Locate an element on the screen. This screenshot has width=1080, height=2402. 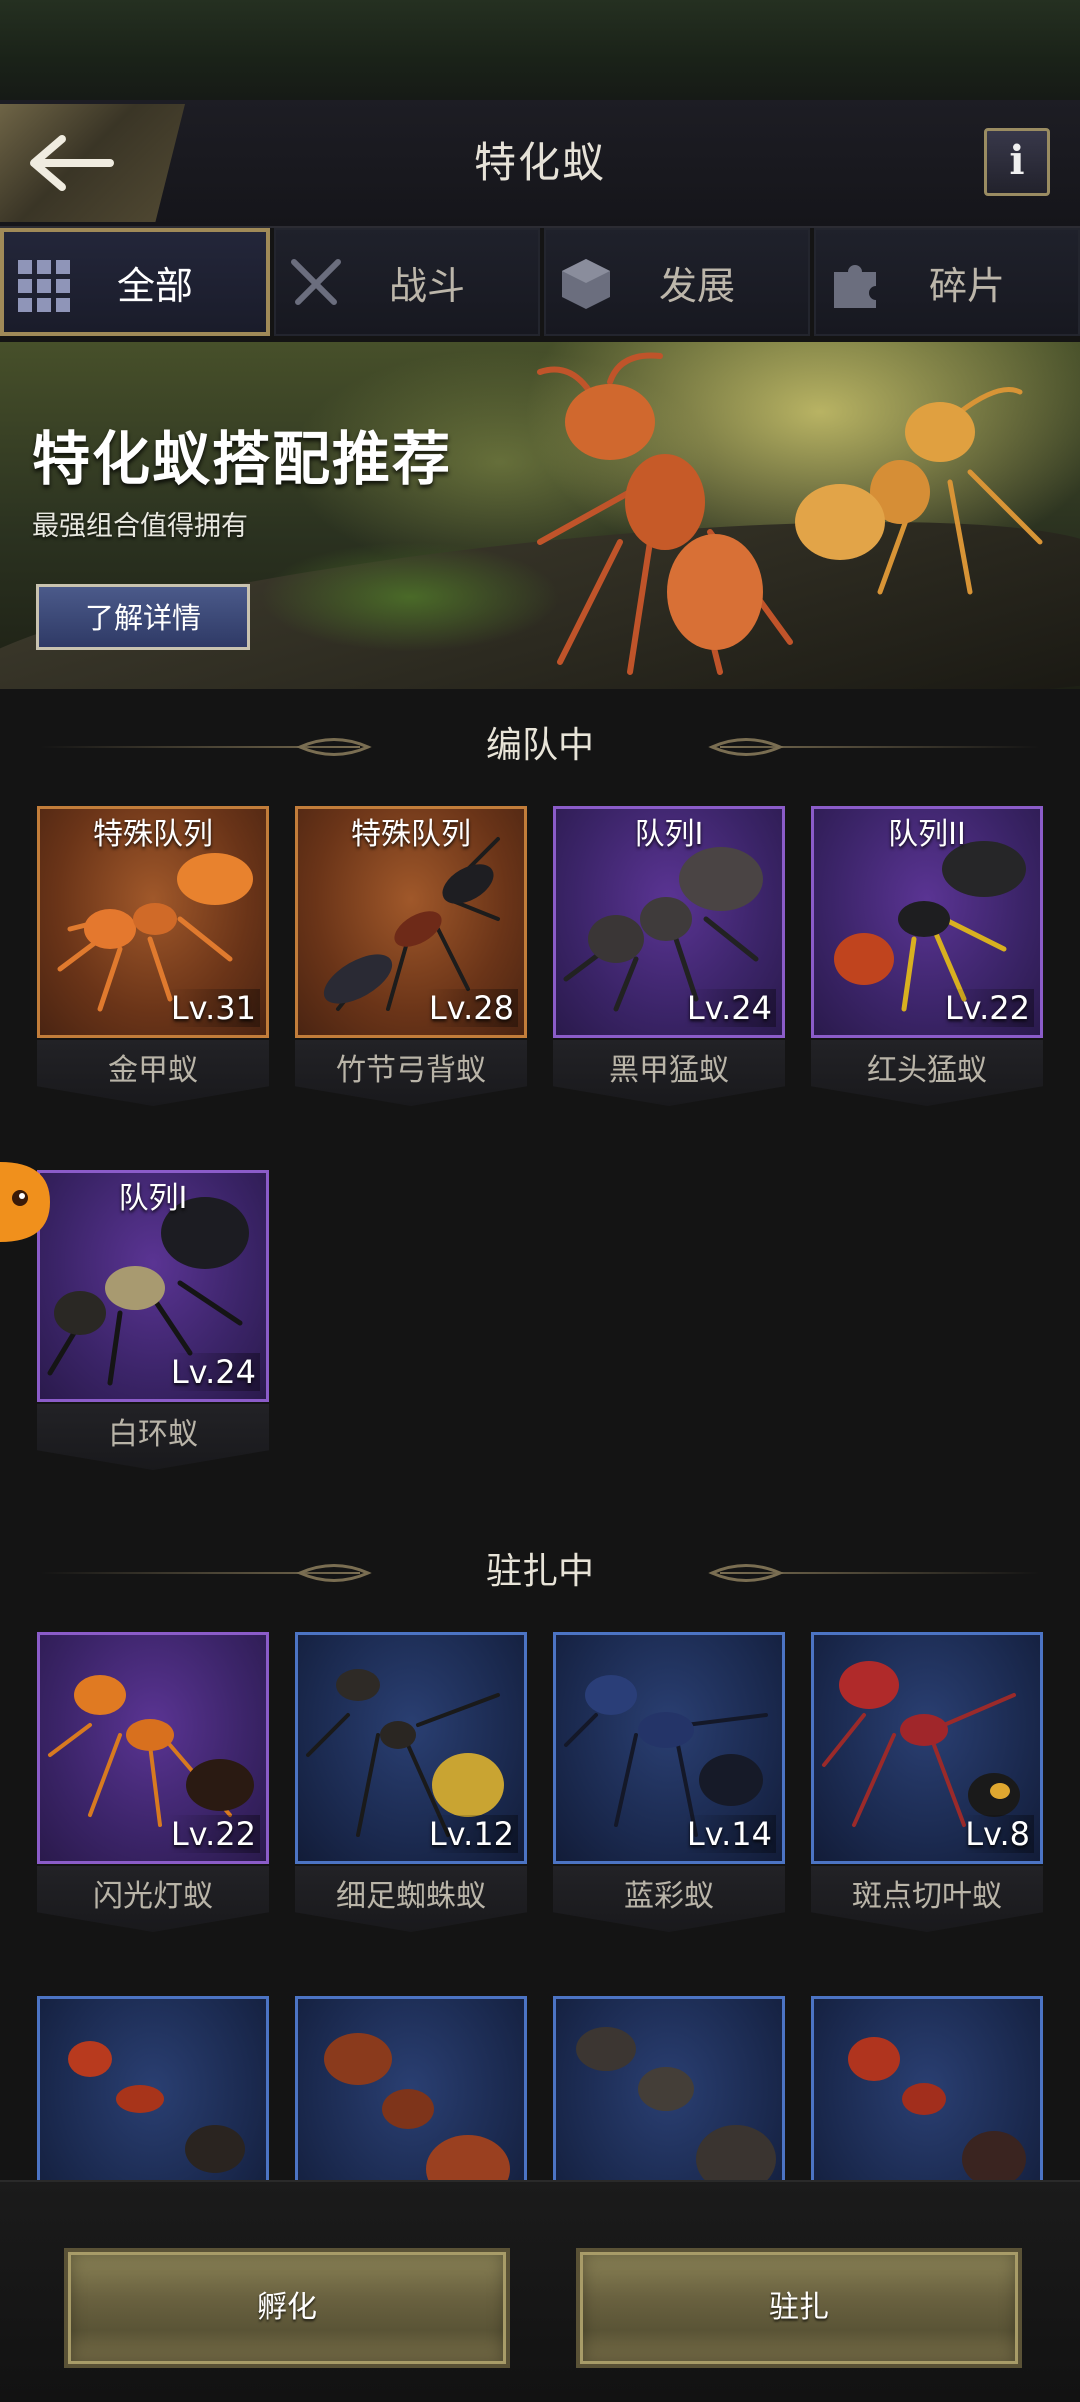
category-tabs: 全部 战斗 发展 碎片 is located at coordinates (540, 284).